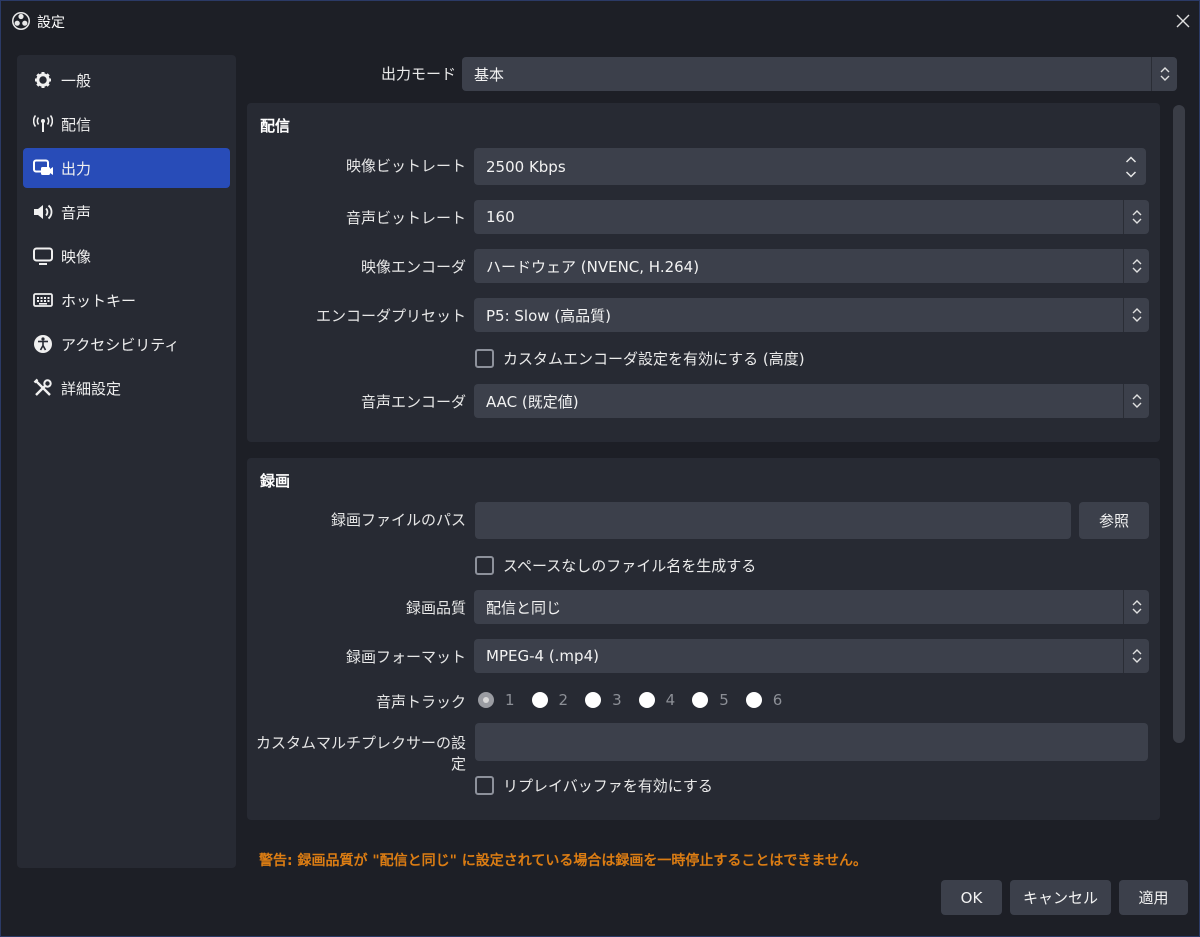 This screenshot has height=937, width=1200. What do you see at coordinates (811, 401) in the screenshot?
I see `audio-encoder-select: AAC (既定値)` at bounding box center [811, 401].